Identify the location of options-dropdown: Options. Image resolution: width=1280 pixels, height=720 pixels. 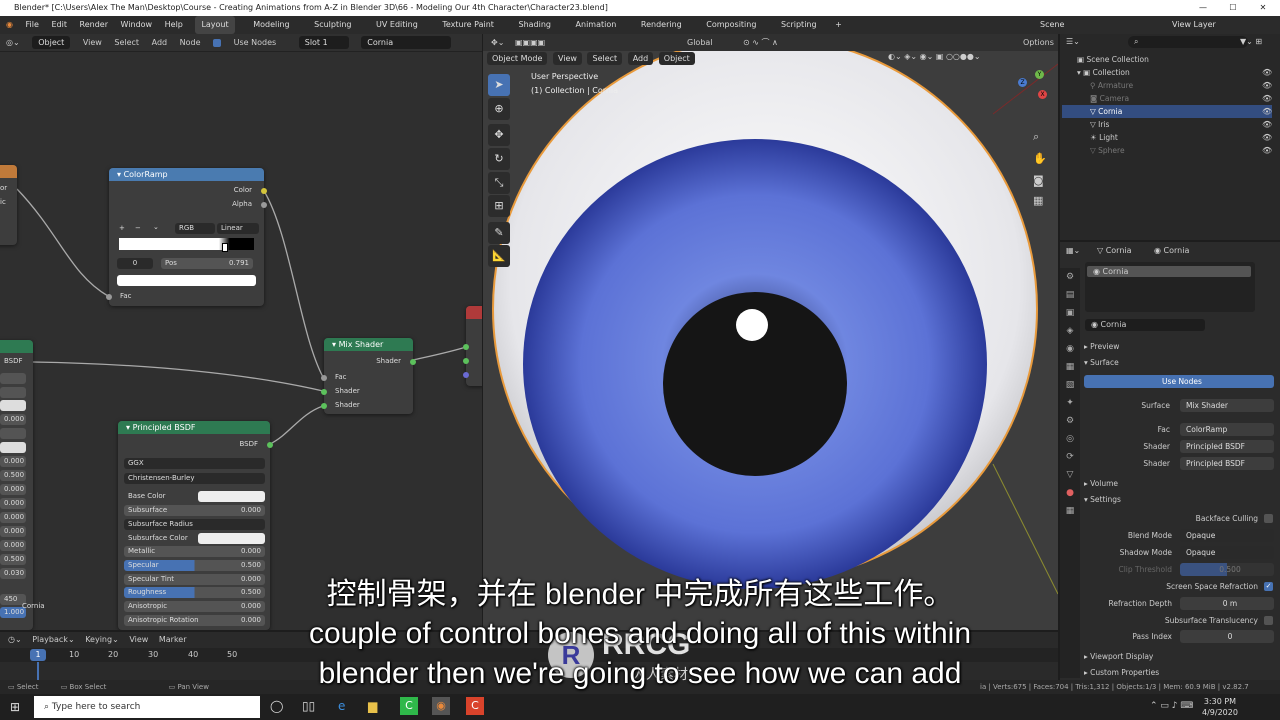
(1038, 42).